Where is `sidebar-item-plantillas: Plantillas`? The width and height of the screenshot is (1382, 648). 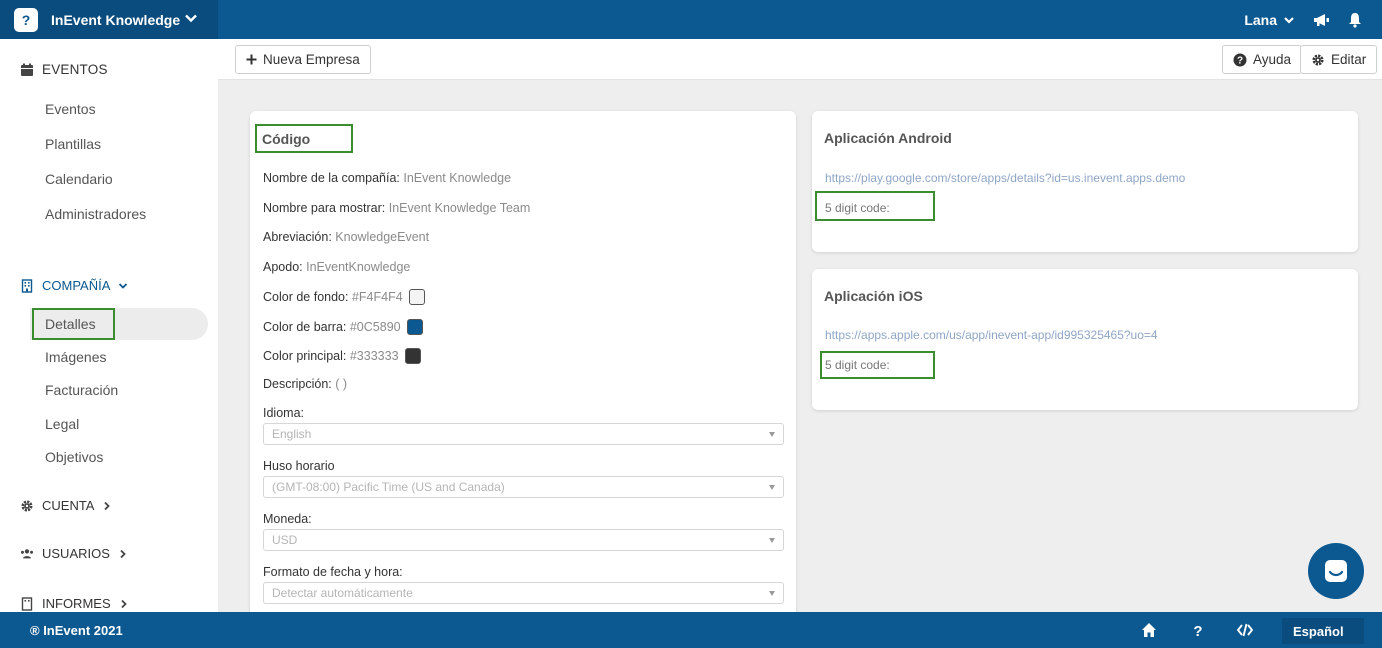
sidebar-item-plantillas: Plantillas is located at coordinates (73, 144).